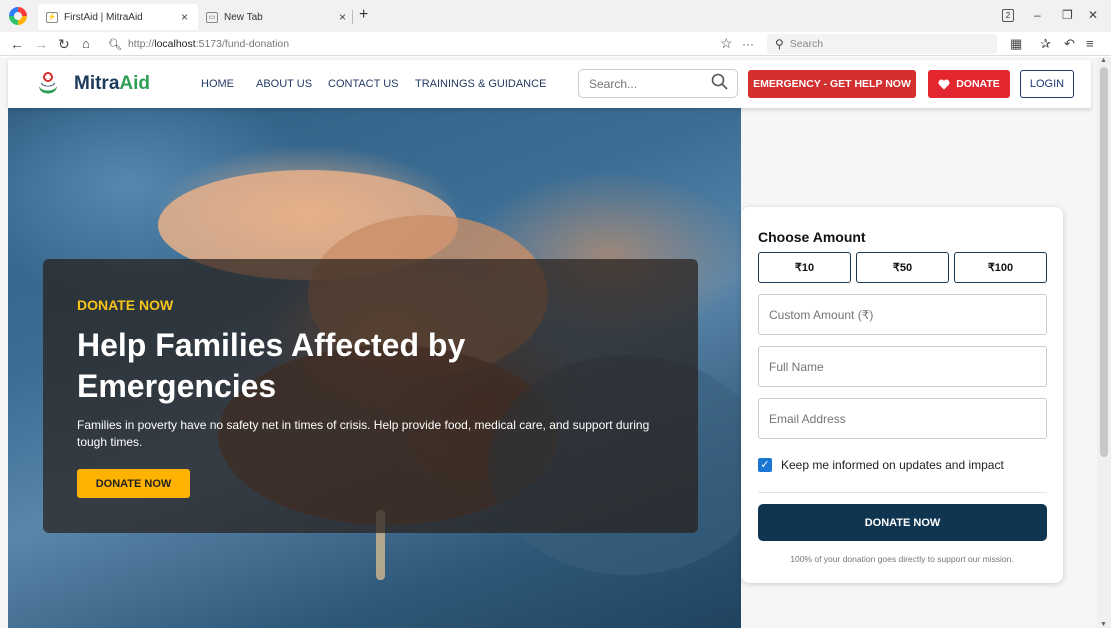 Image resolution: width=1111 pixels, height=628 pixels. I want to click on tab-title: New Tab, so click(243, 17).